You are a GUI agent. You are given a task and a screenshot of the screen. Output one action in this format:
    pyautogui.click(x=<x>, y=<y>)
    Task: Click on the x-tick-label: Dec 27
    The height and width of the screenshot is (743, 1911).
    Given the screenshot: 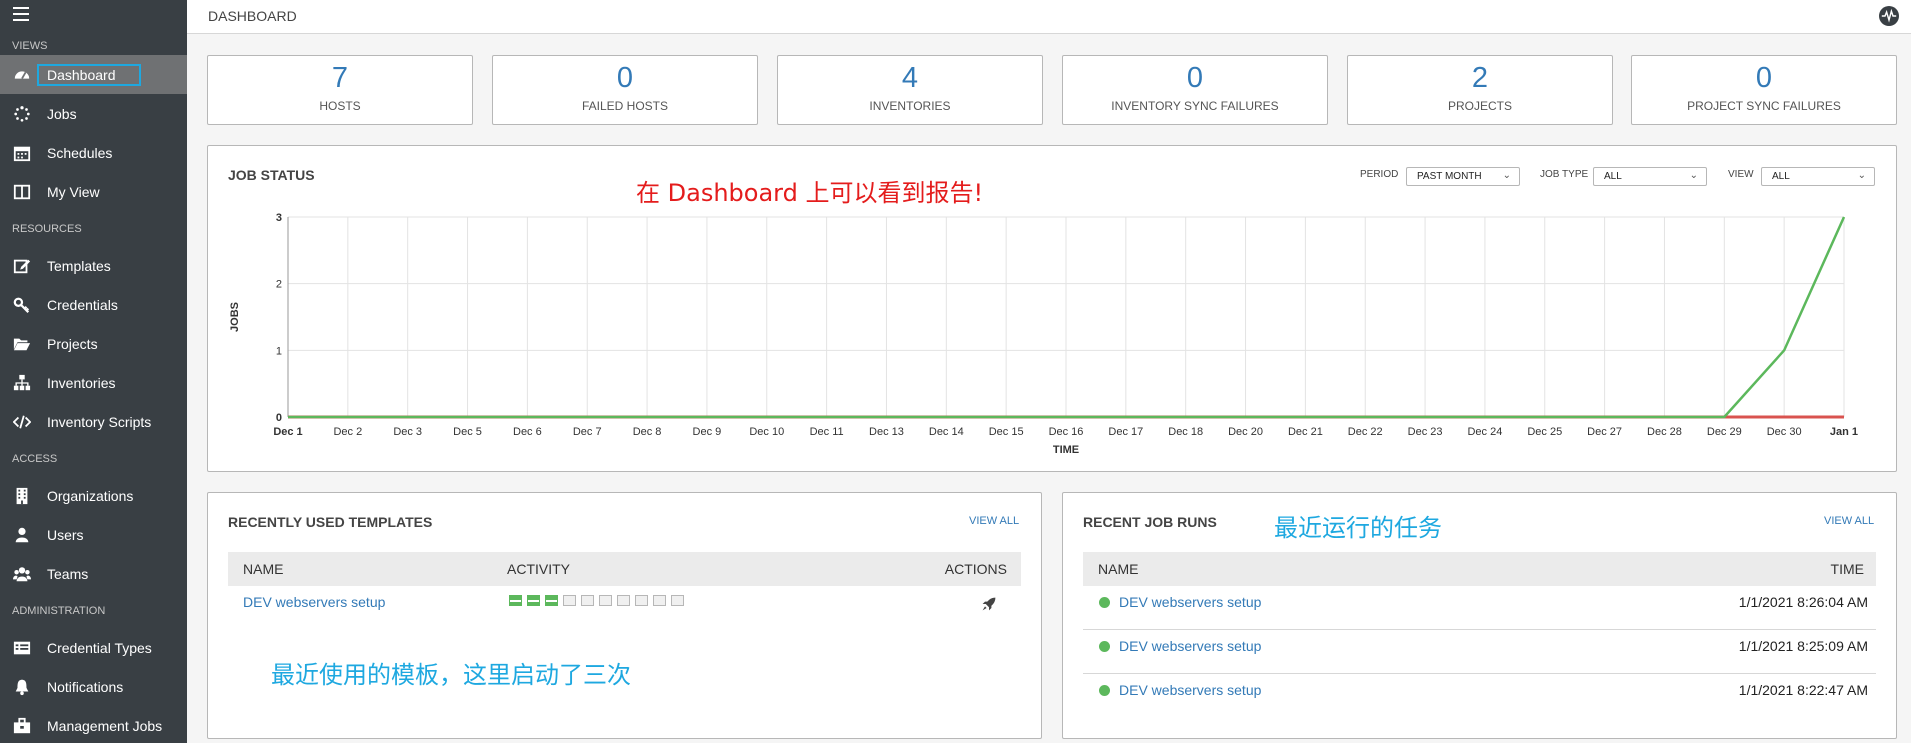 What is the action you would take?
    pyautogui.click(x=1604, y=432)
    